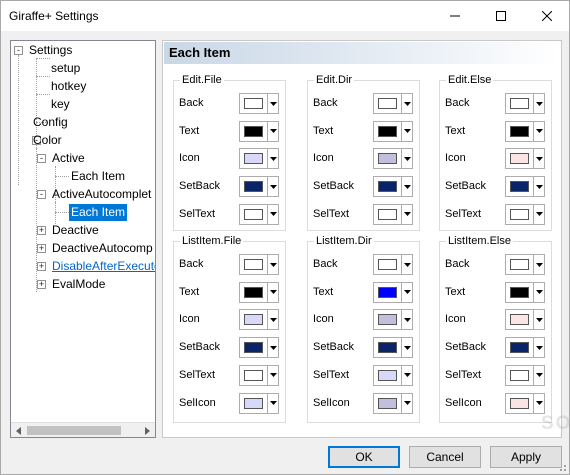 The height and width of the screenshot is (475, 570). Describe the element at coordinates (454, 16) in the screenshot. I see `minimize-button` at that location.